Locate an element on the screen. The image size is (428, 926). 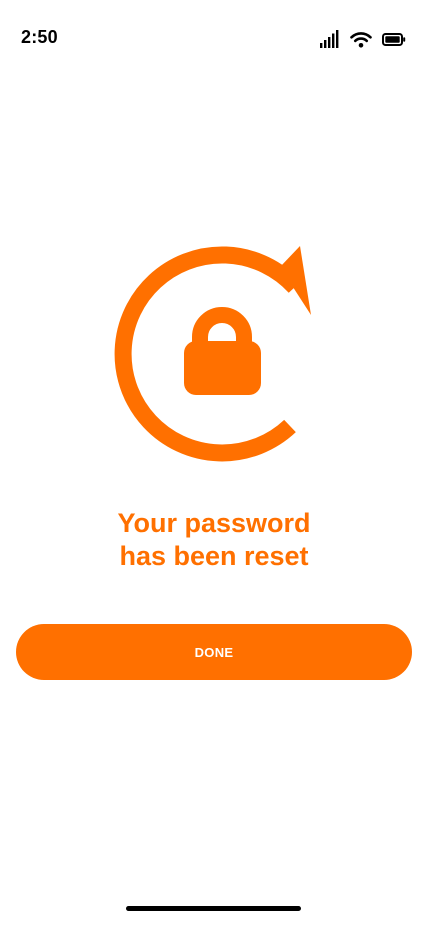
home-indicator is located at coordinates (213, 908).